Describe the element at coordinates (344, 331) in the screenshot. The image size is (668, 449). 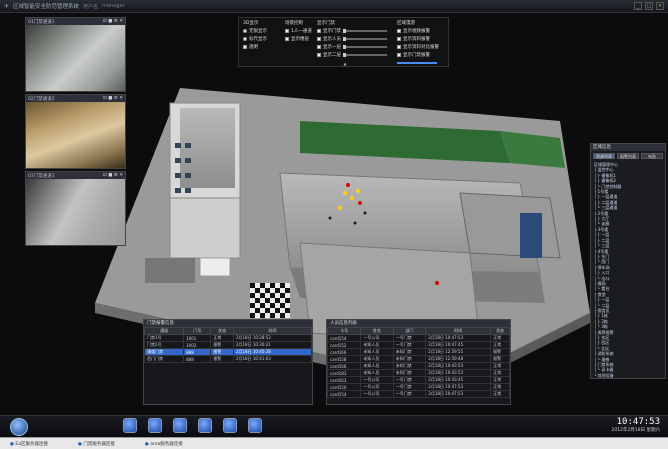
I see `table-header: 卡号` at that location.